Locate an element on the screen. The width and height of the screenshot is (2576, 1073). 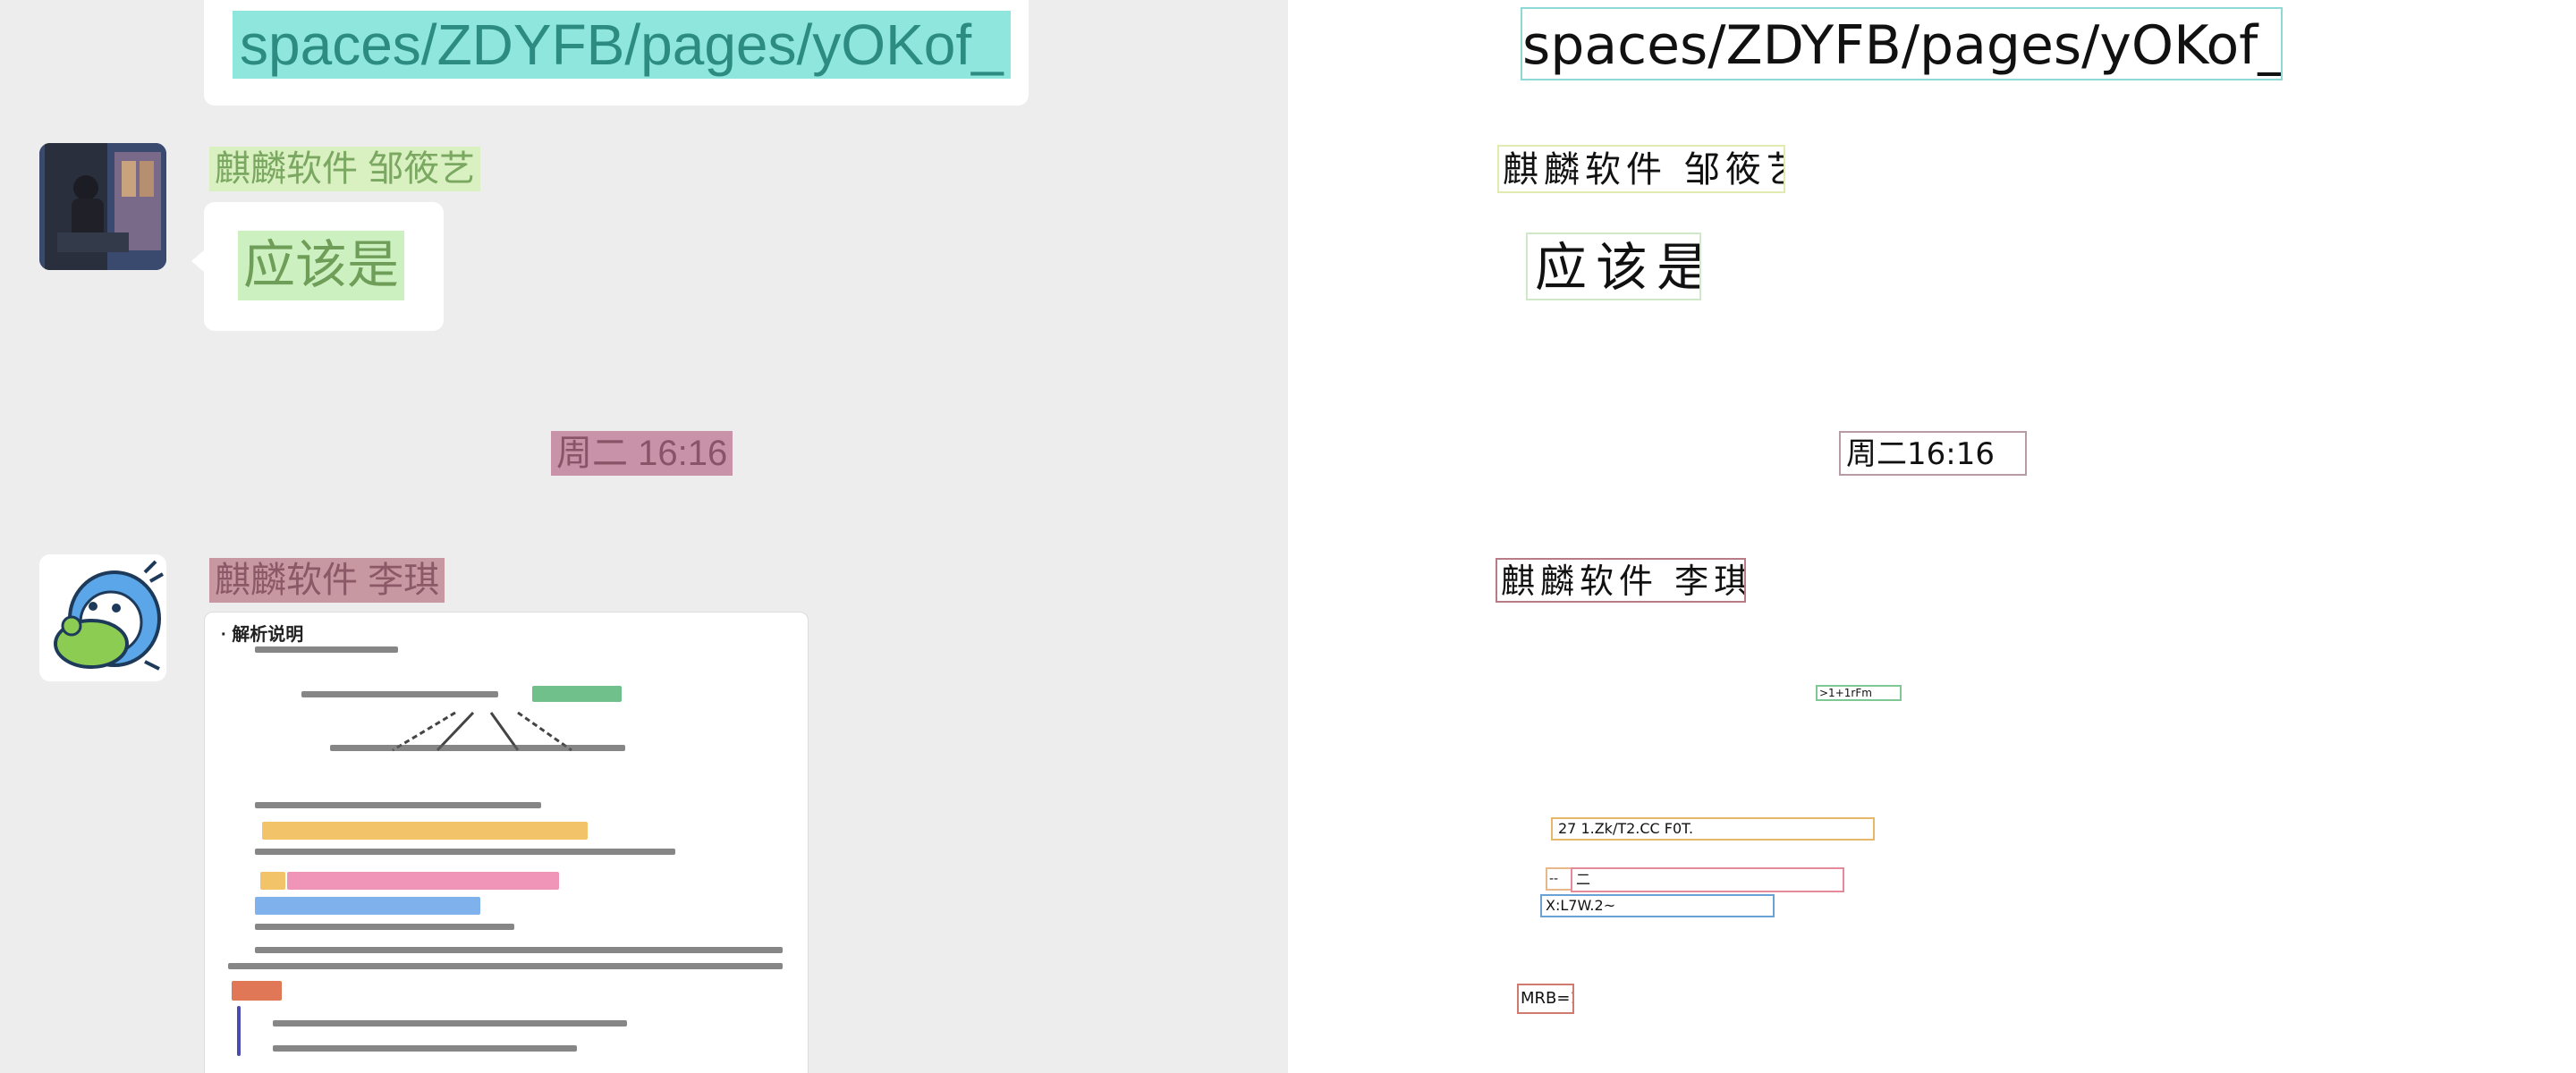
ocr-text-box: 27 1.Zk/T2.CC F0T. is located at coordinates (1713, 829).